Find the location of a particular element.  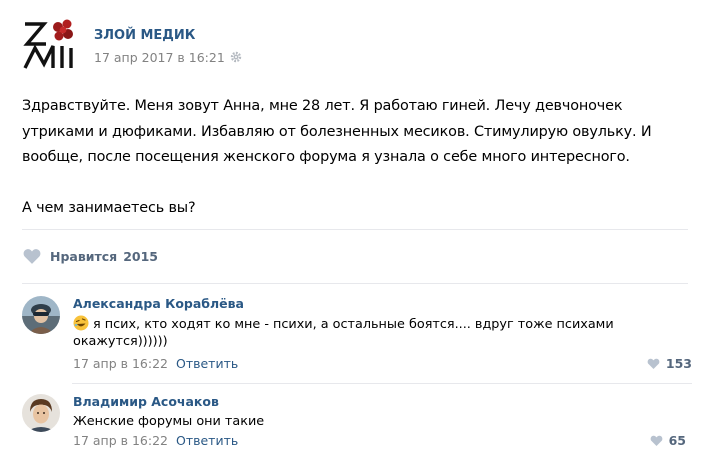

comment-text-line: окажутся)))))) is located at coordinates (120, 341).